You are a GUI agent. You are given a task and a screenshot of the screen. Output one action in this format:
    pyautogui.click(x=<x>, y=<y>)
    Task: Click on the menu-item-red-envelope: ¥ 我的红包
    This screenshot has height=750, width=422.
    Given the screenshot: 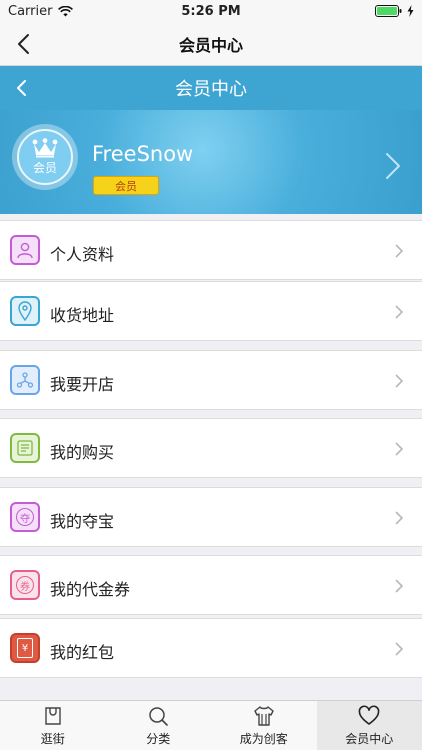 What is the action you would take?
    pyautogui.click(x=211, y=648)
    